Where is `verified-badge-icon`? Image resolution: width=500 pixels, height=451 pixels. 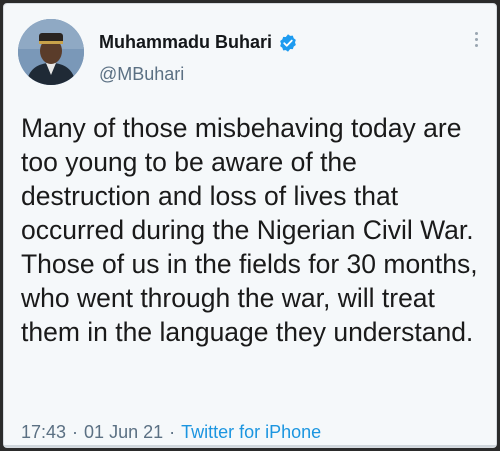
verified-badge-icon is located at coordinates (288, 42).